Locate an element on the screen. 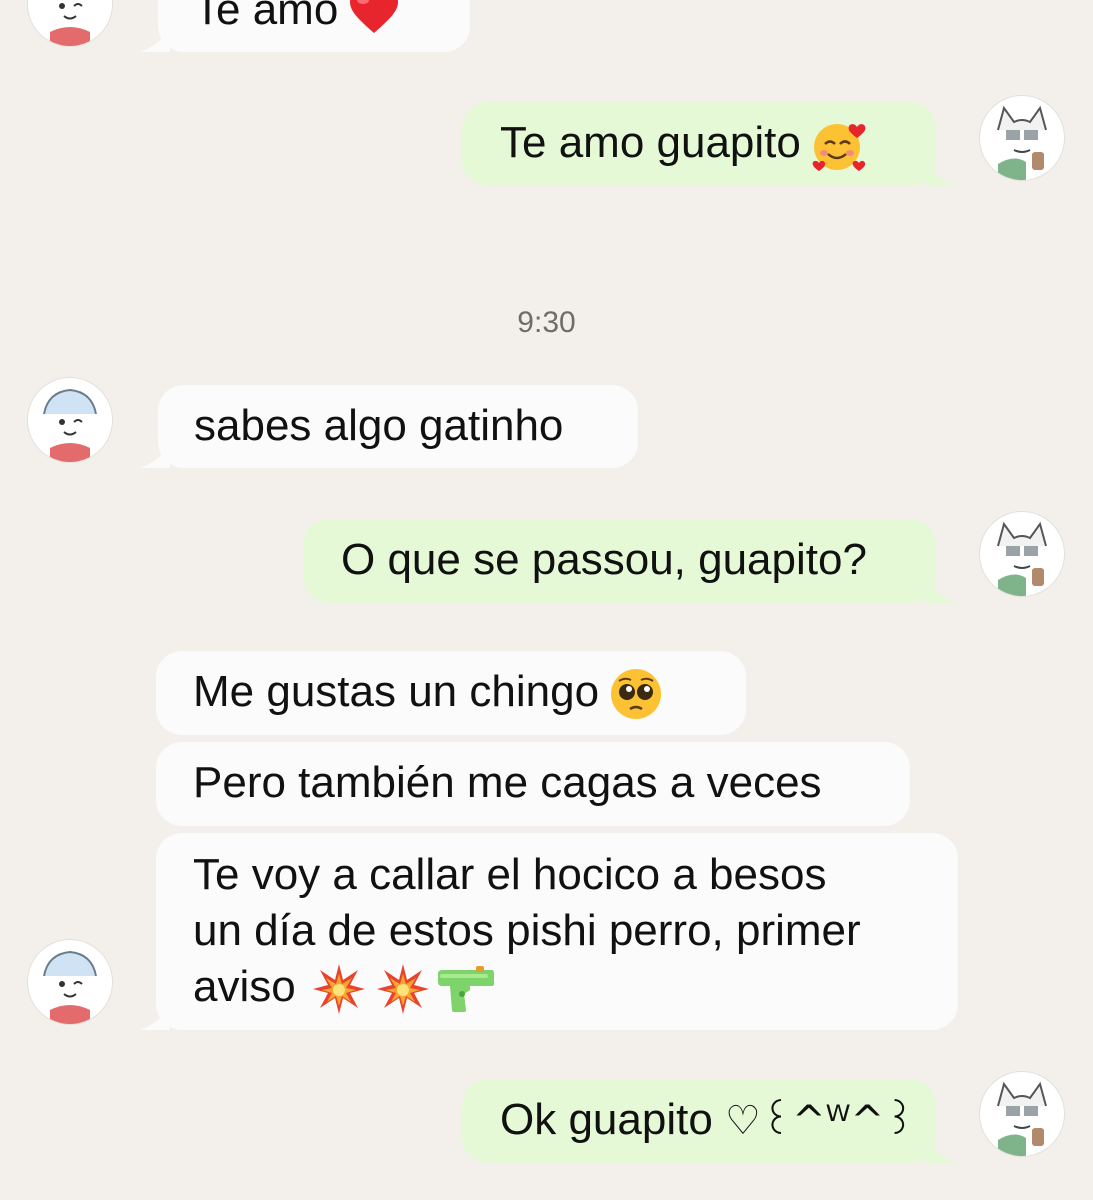 The height and width of the screenshot is (1200, 1093). message-bubble: Pero también me cagas a veces is located at coordinates (533, 784).